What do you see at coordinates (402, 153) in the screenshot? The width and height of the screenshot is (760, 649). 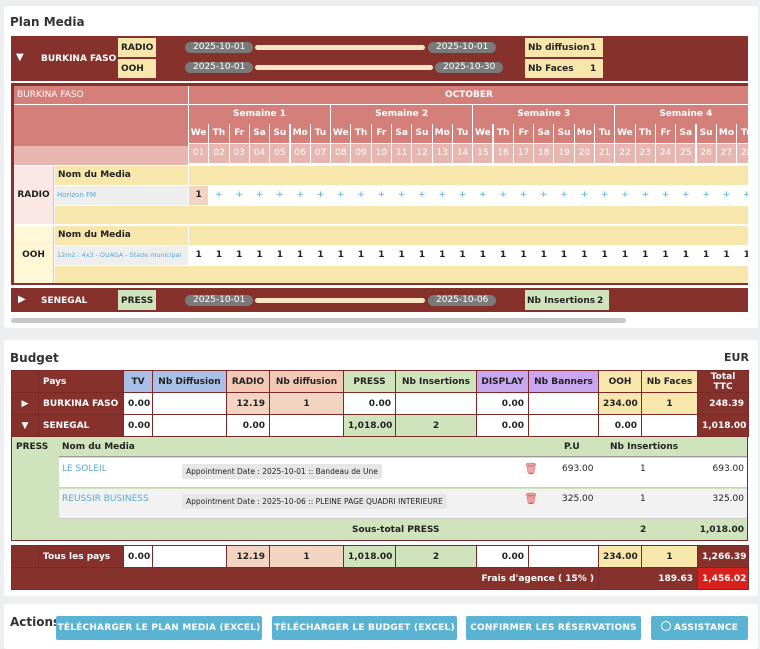 I see `day-number: 11` at bounding box center [402, 153].